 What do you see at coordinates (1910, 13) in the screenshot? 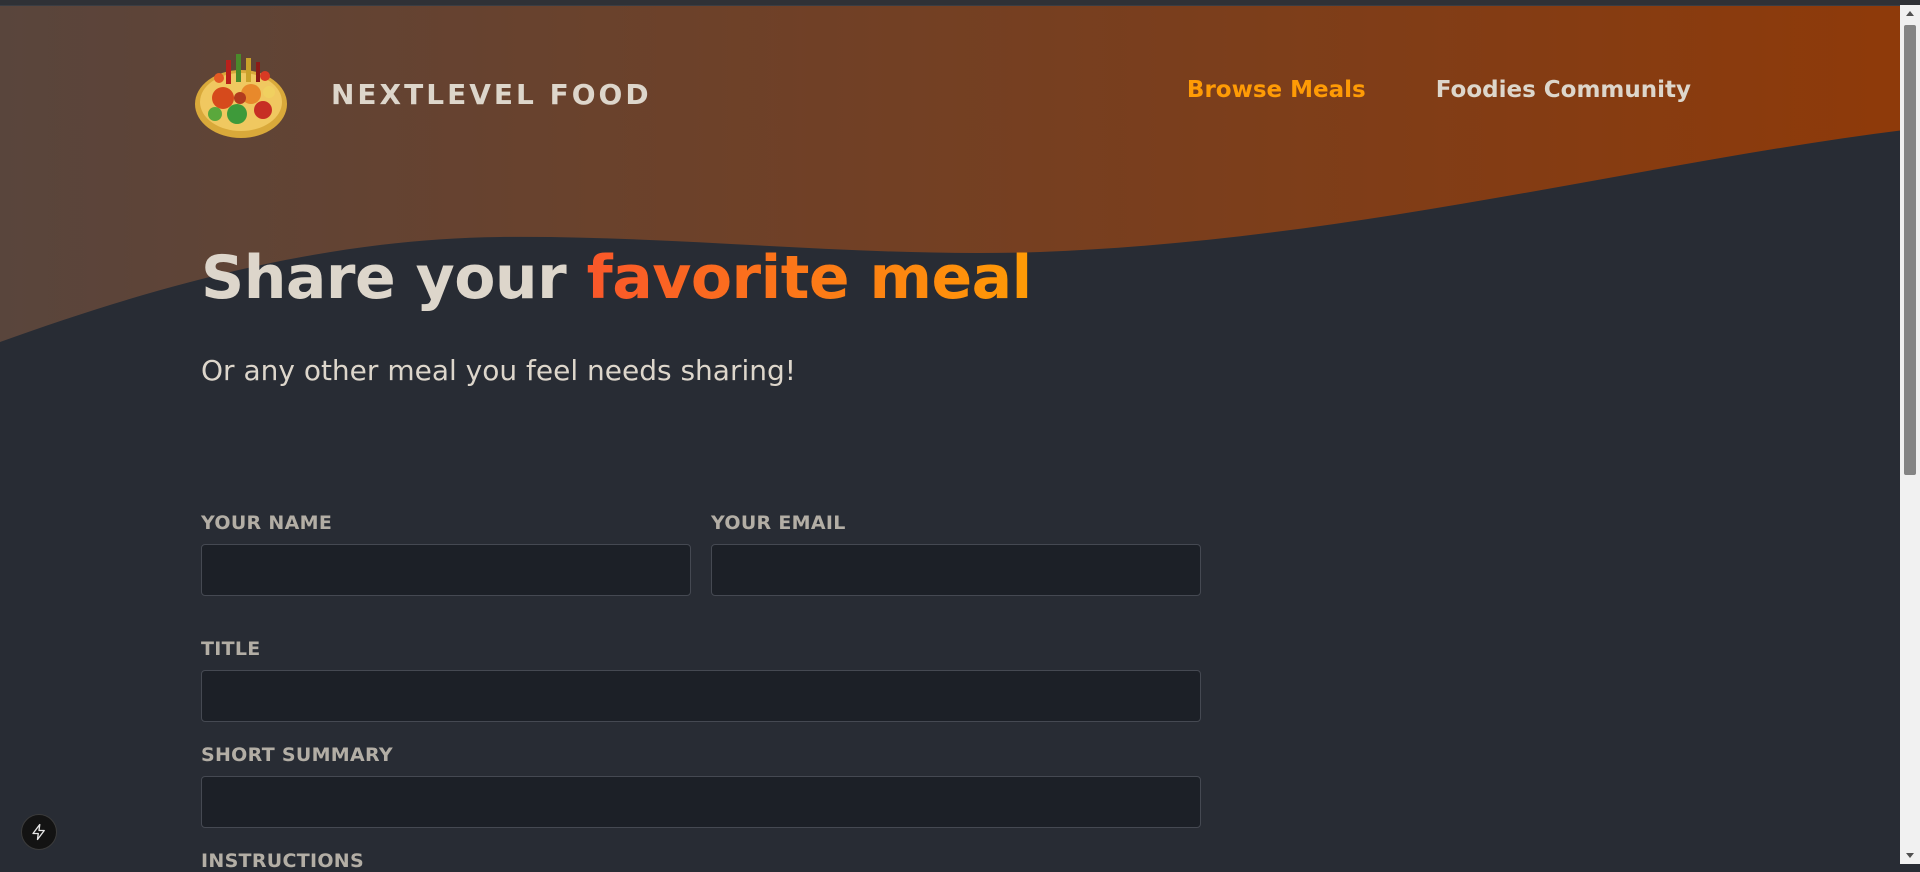
I see `scroll-up-arrow-icon` at bounding box center [1910, 13].